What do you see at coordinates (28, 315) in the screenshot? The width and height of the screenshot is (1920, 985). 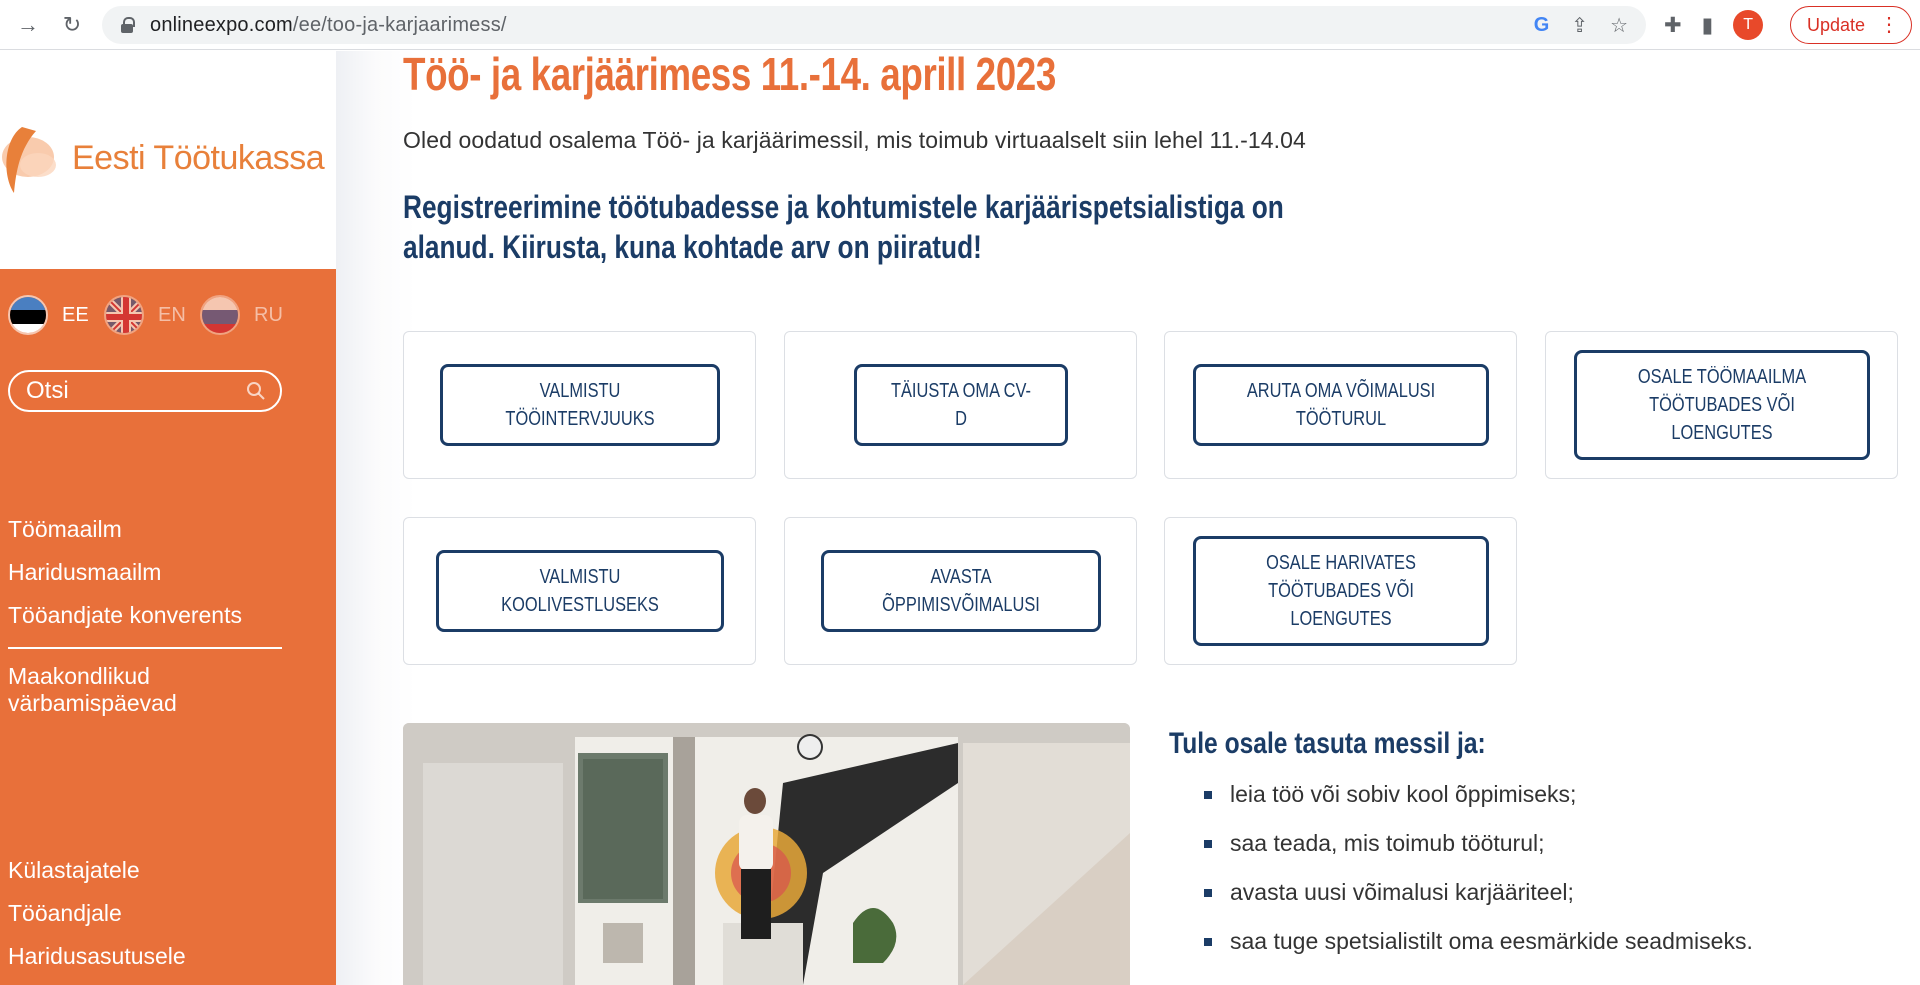 I see `estonia-flag-icon` at bounding box center [28, 315].